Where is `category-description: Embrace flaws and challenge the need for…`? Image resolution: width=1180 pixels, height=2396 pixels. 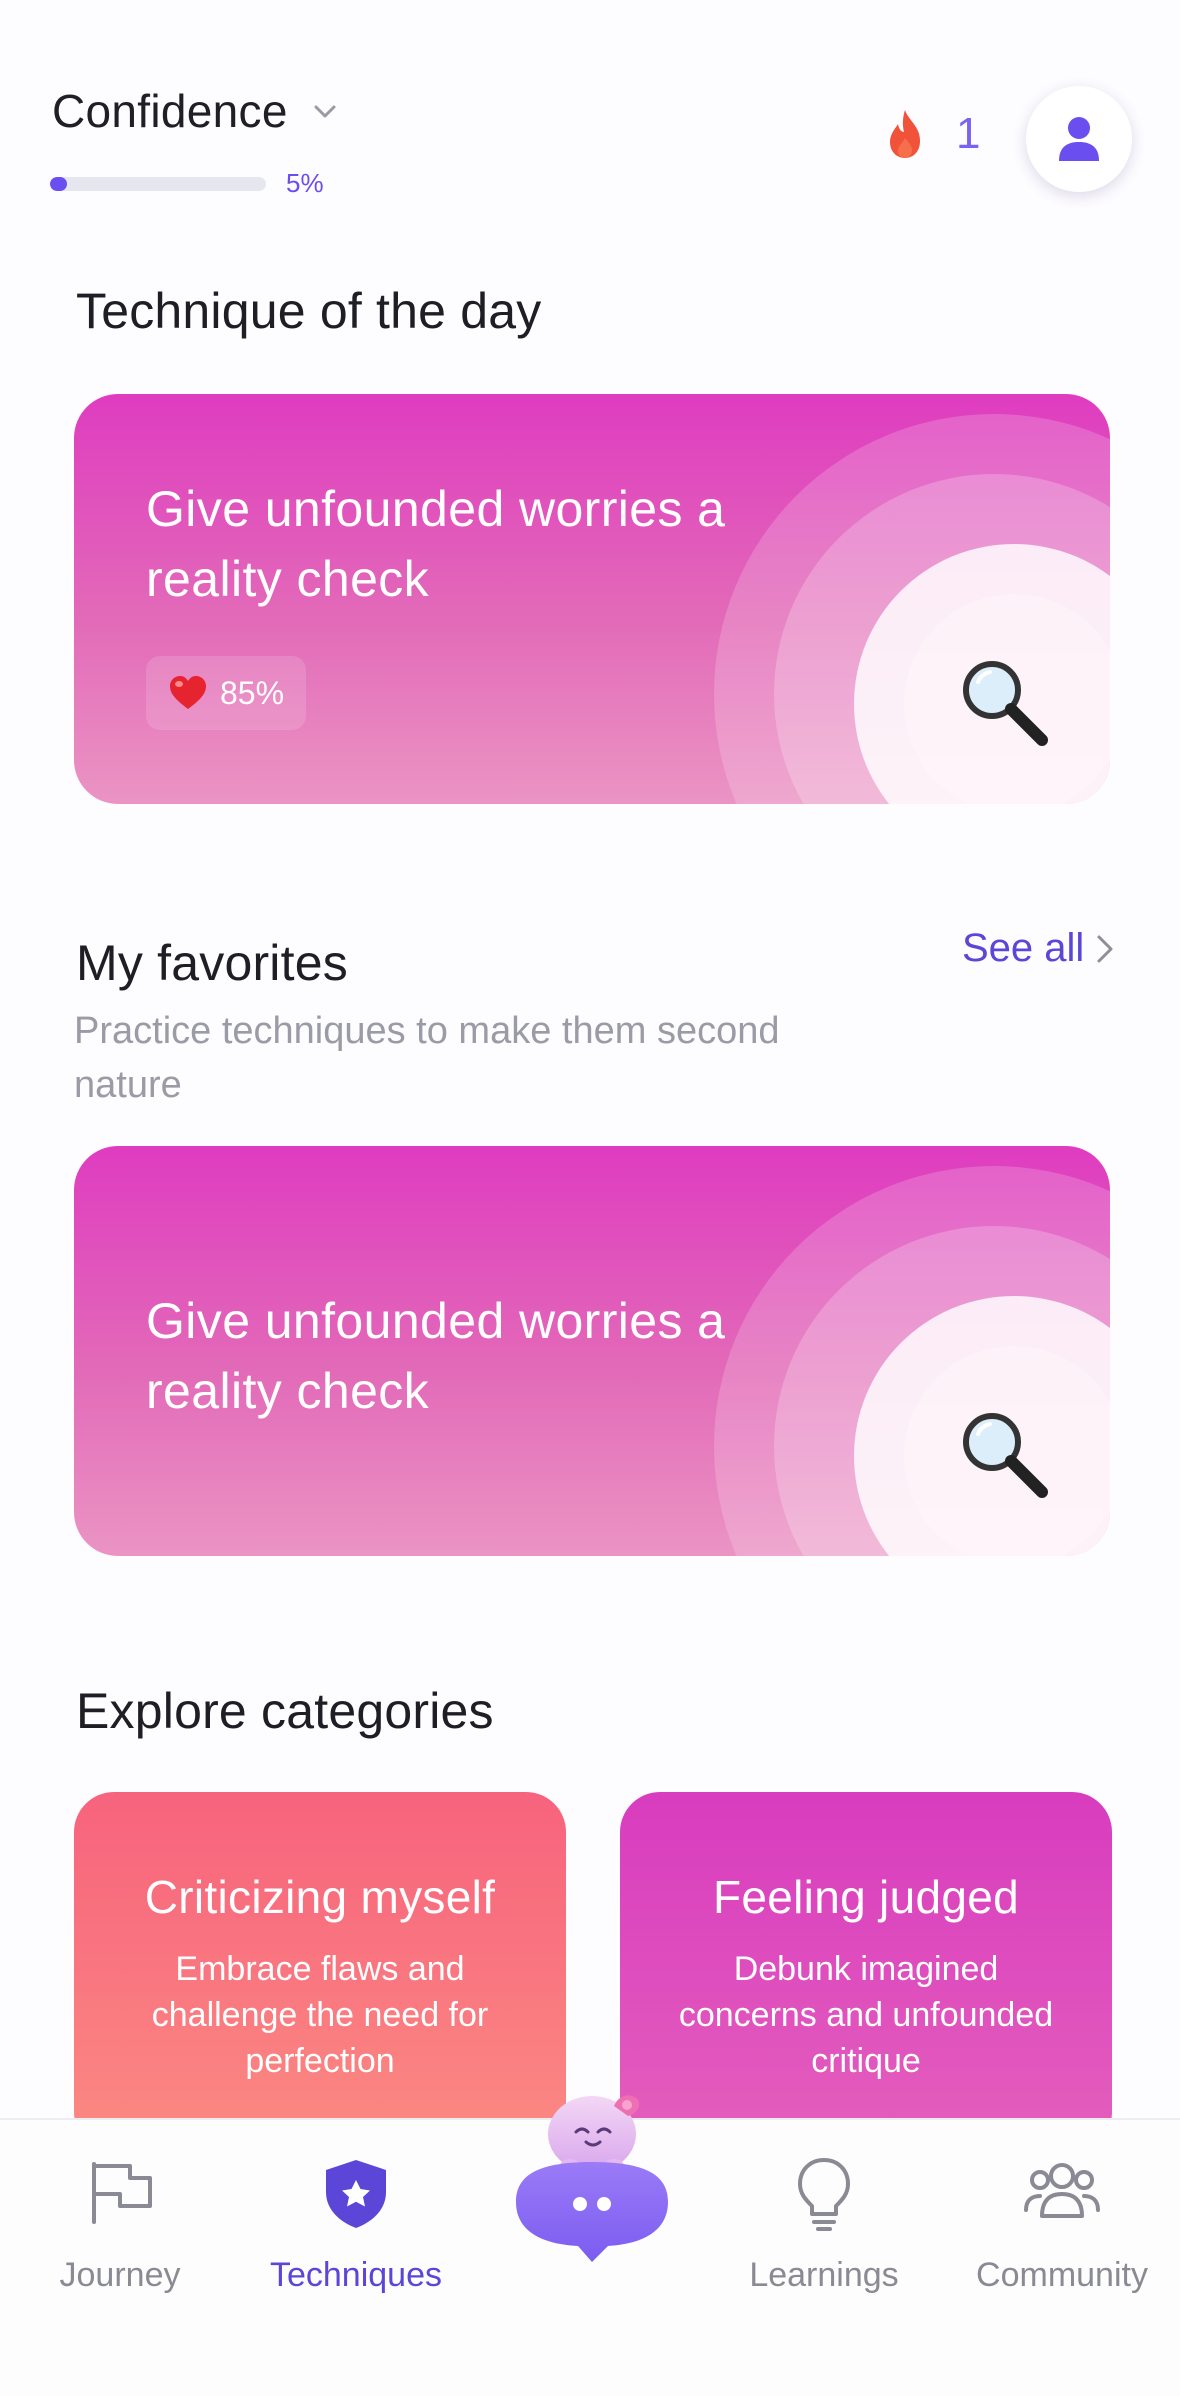 category-description: Embrace flaws and challenge the need for… is located at coordinates (320, 2015).